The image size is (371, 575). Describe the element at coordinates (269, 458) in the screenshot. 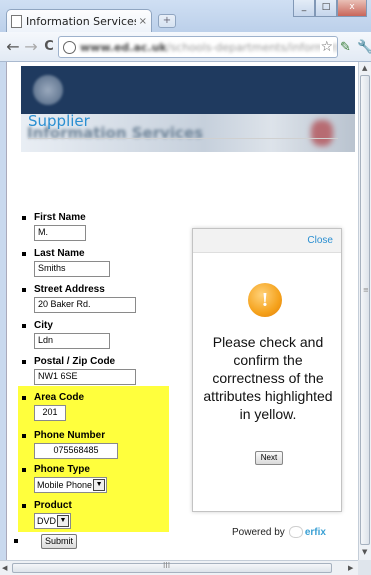

I see `next-button: Next` at that location.